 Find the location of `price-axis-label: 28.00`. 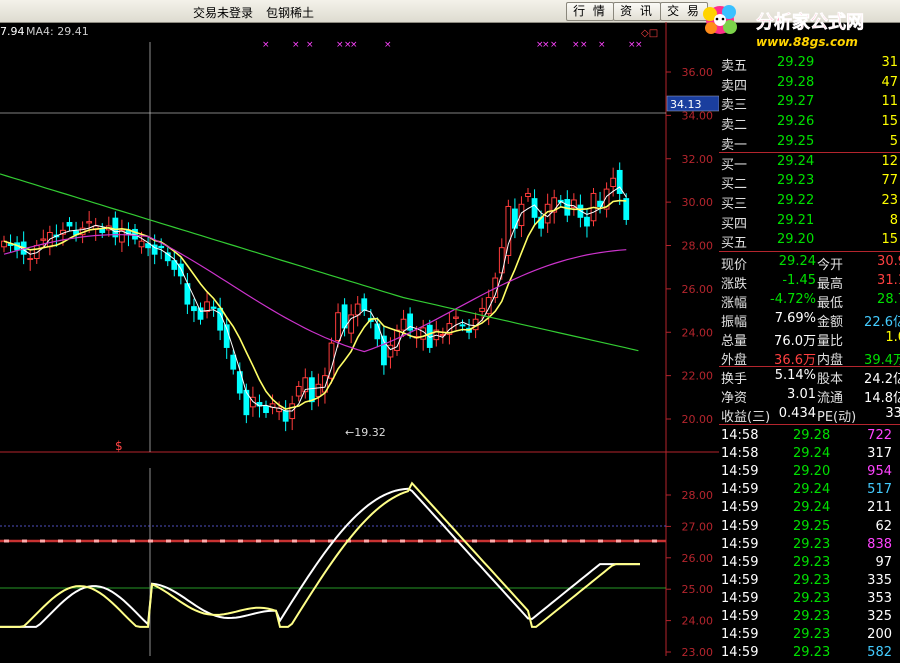

price-axis-label: 28.00 is located at coordinates (698, 246).